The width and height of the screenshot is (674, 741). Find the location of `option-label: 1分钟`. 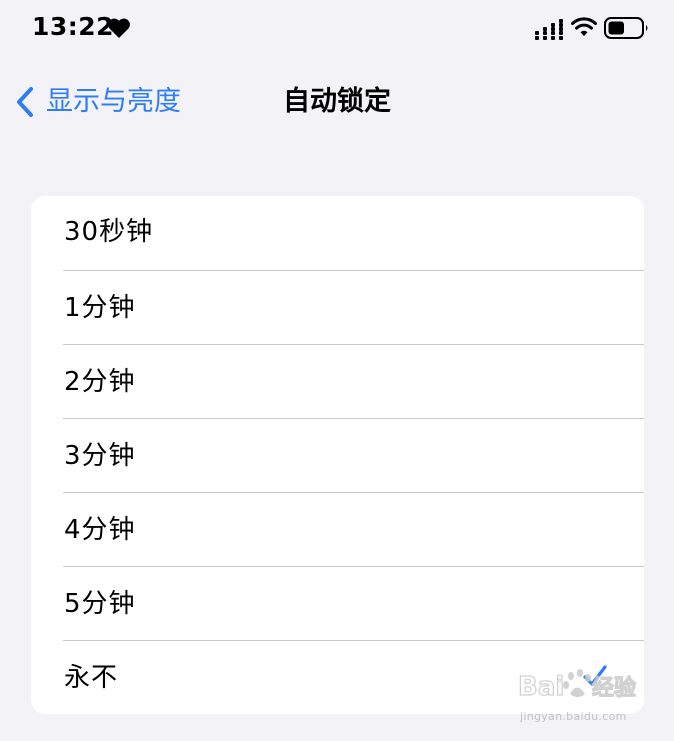

option-label: 1分钟 is located at coordinates (100, 308).